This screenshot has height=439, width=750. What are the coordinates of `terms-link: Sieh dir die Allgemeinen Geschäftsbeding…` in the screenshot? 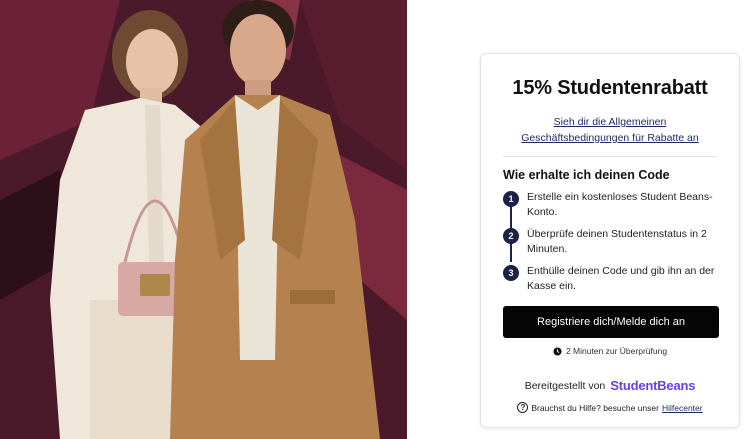 It's located at (610, 130).